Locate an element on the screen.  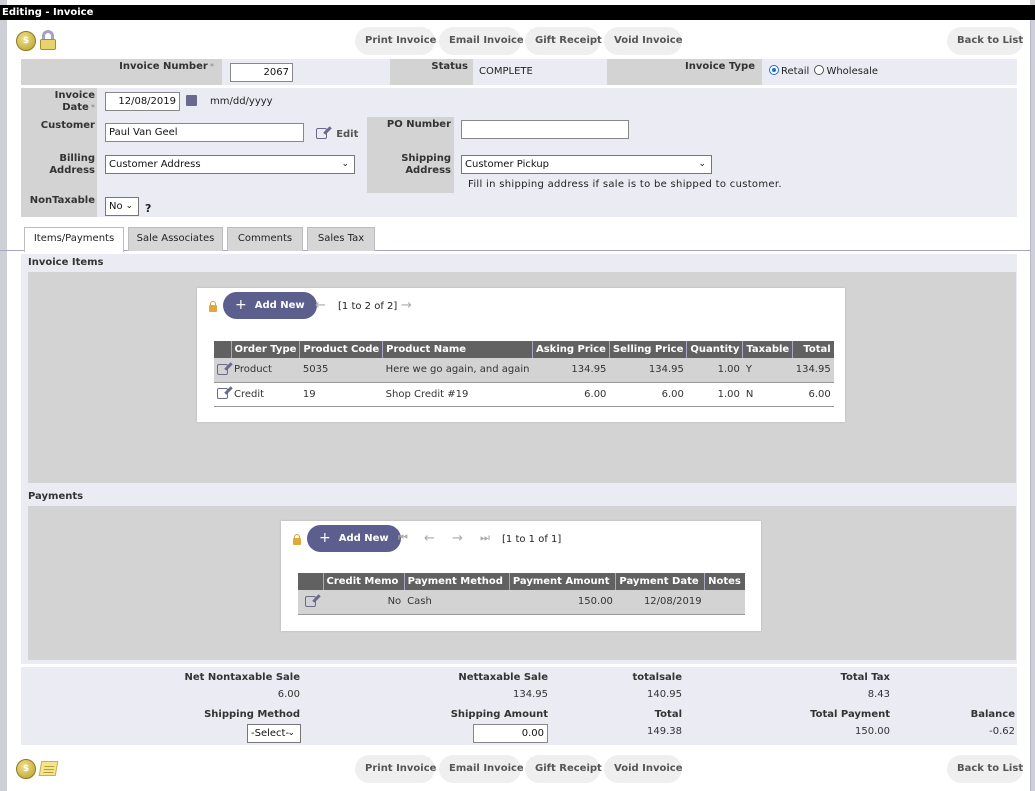
shipping-label-line1: Shipping is located at coordinates (426, 158).